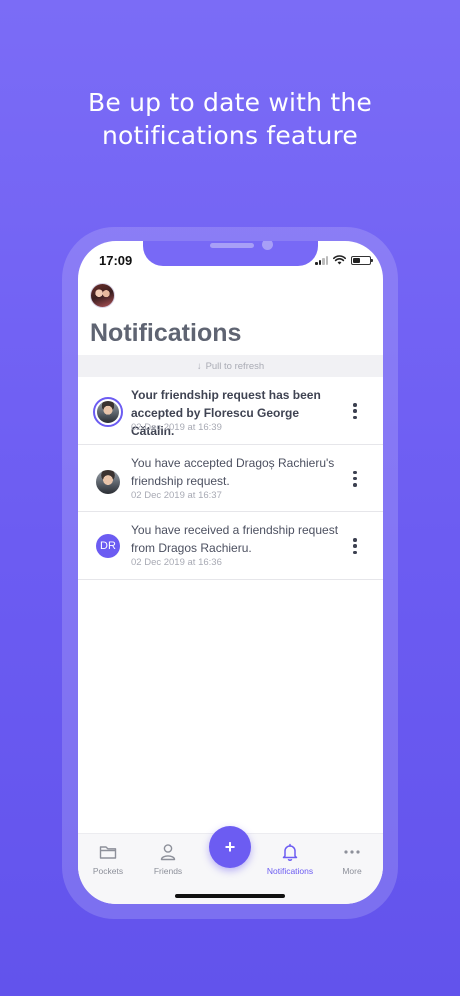 This screenshot has height=996, width=460. I want to click on tab-friends: Friends, so click(168, 859).